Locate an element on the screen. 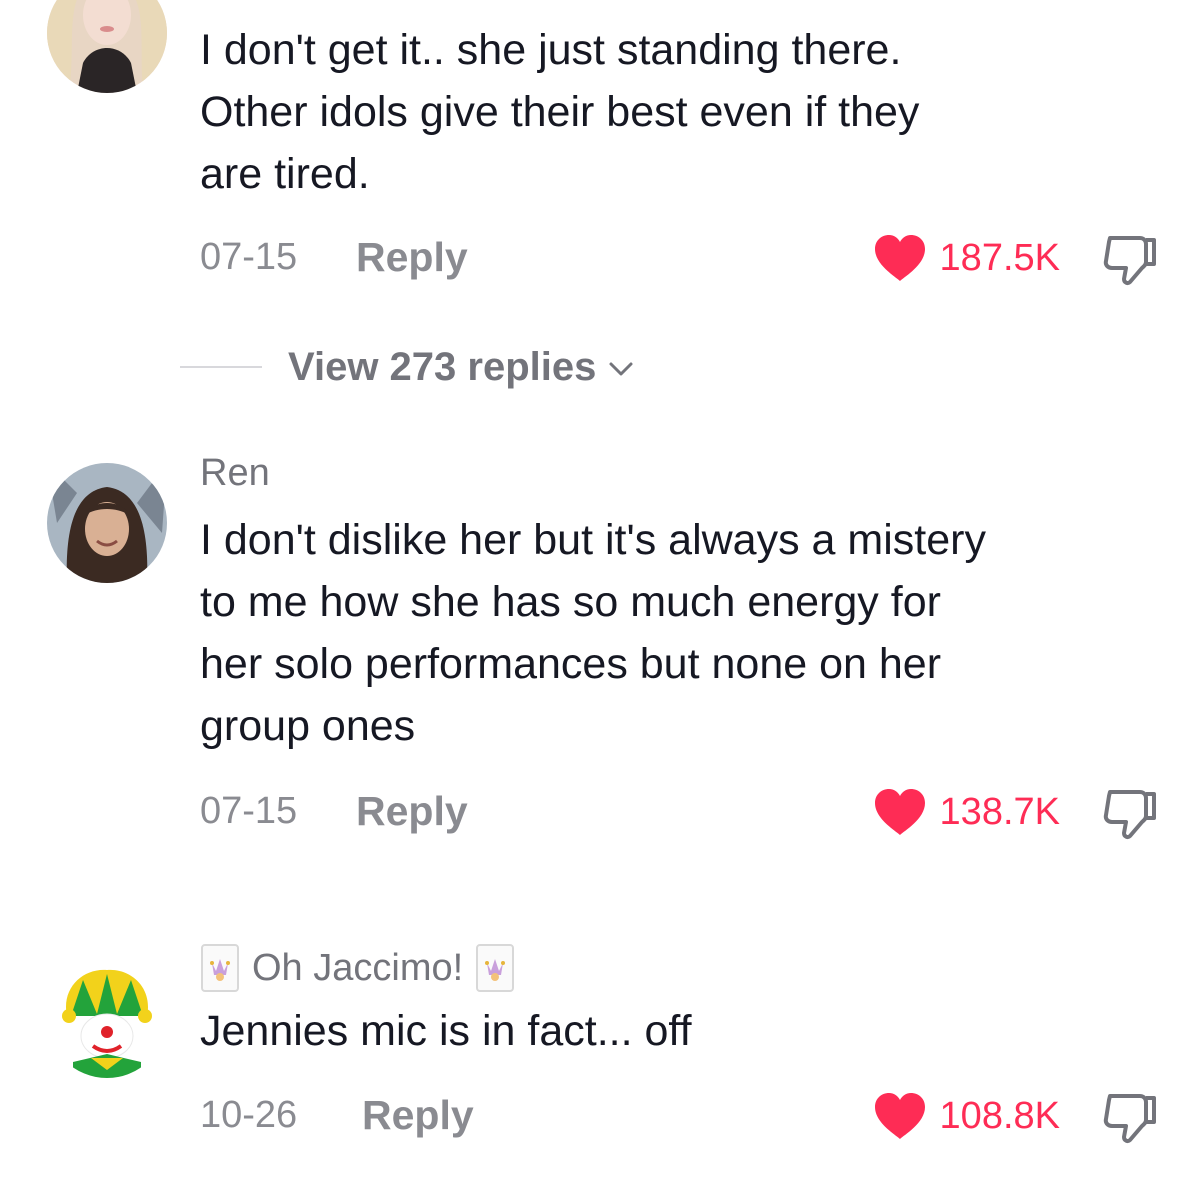 This screenshot has height=1200, width=1200. username-row: Oh Jaccimo! is located at coordinates (357, 968).